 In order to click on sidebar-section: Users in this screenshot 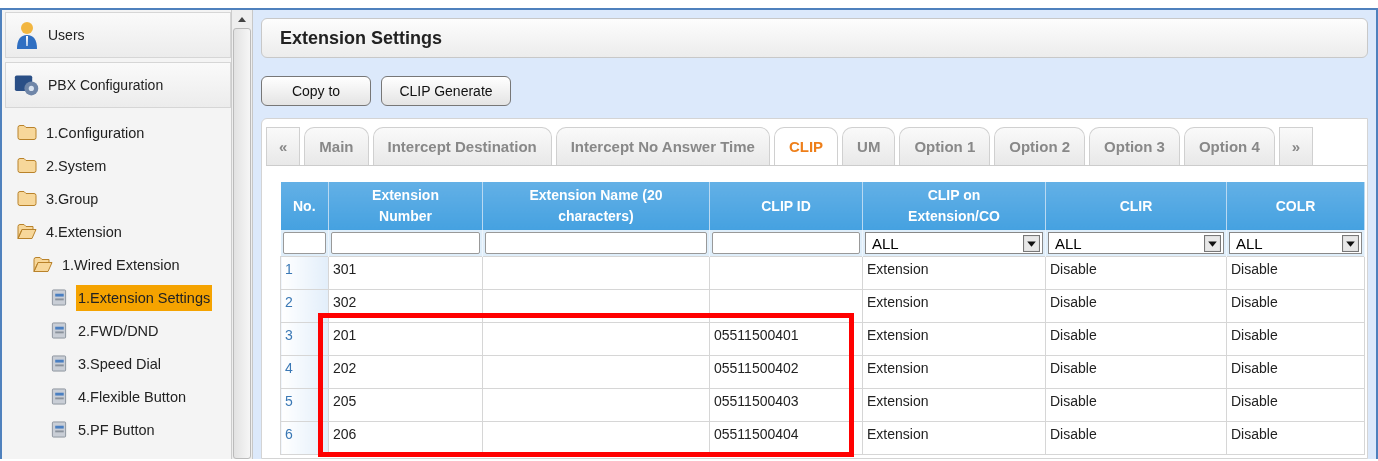, I will do `click(118, 35)`.